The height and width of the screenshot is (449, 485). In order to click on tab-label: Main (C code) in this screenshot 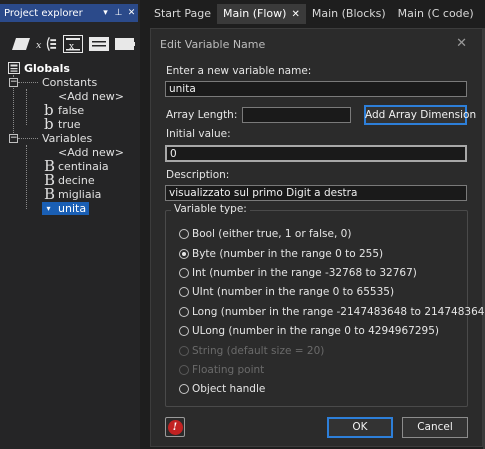, I will do `click(435, 13)`.